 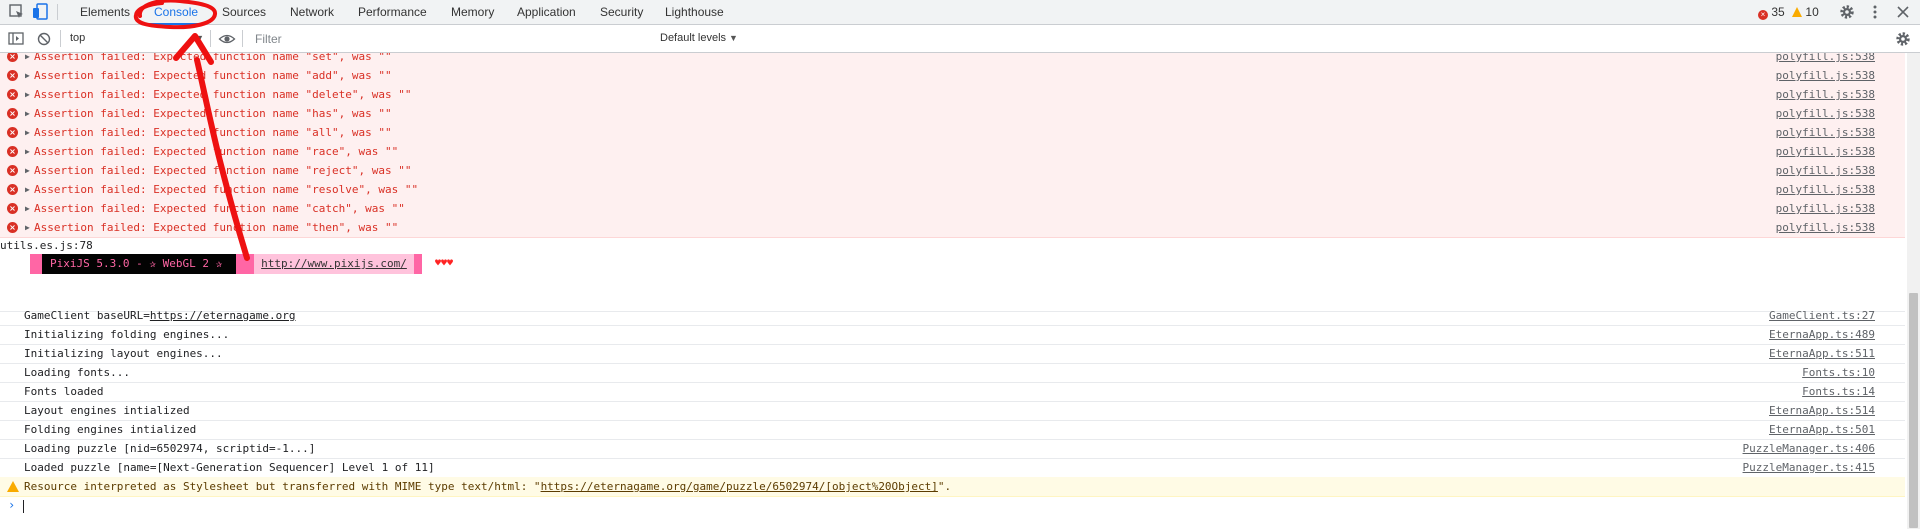 I want to click on base-url-link: https://eternagame.org, so click(x=223, y=315).